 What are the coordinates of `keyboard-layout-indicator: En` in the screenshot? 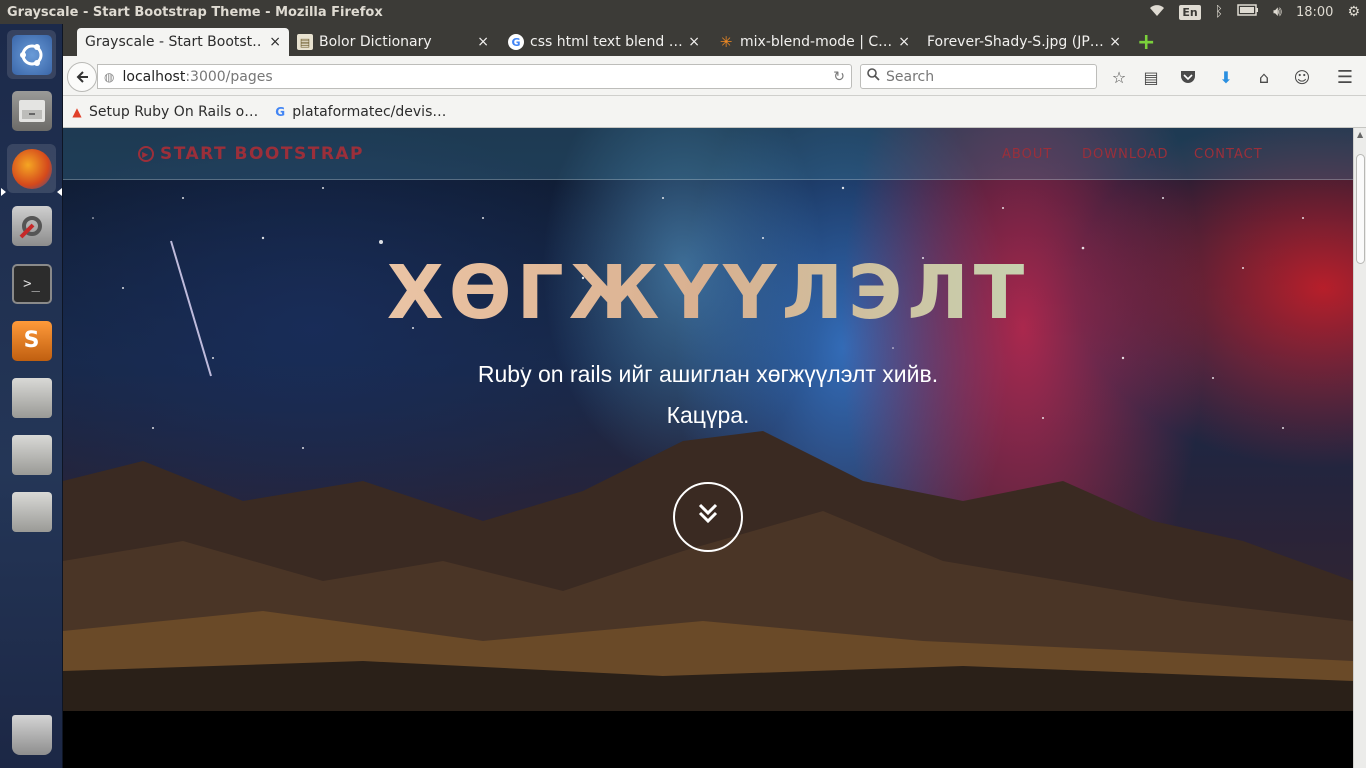 It's located at (1190, 12).